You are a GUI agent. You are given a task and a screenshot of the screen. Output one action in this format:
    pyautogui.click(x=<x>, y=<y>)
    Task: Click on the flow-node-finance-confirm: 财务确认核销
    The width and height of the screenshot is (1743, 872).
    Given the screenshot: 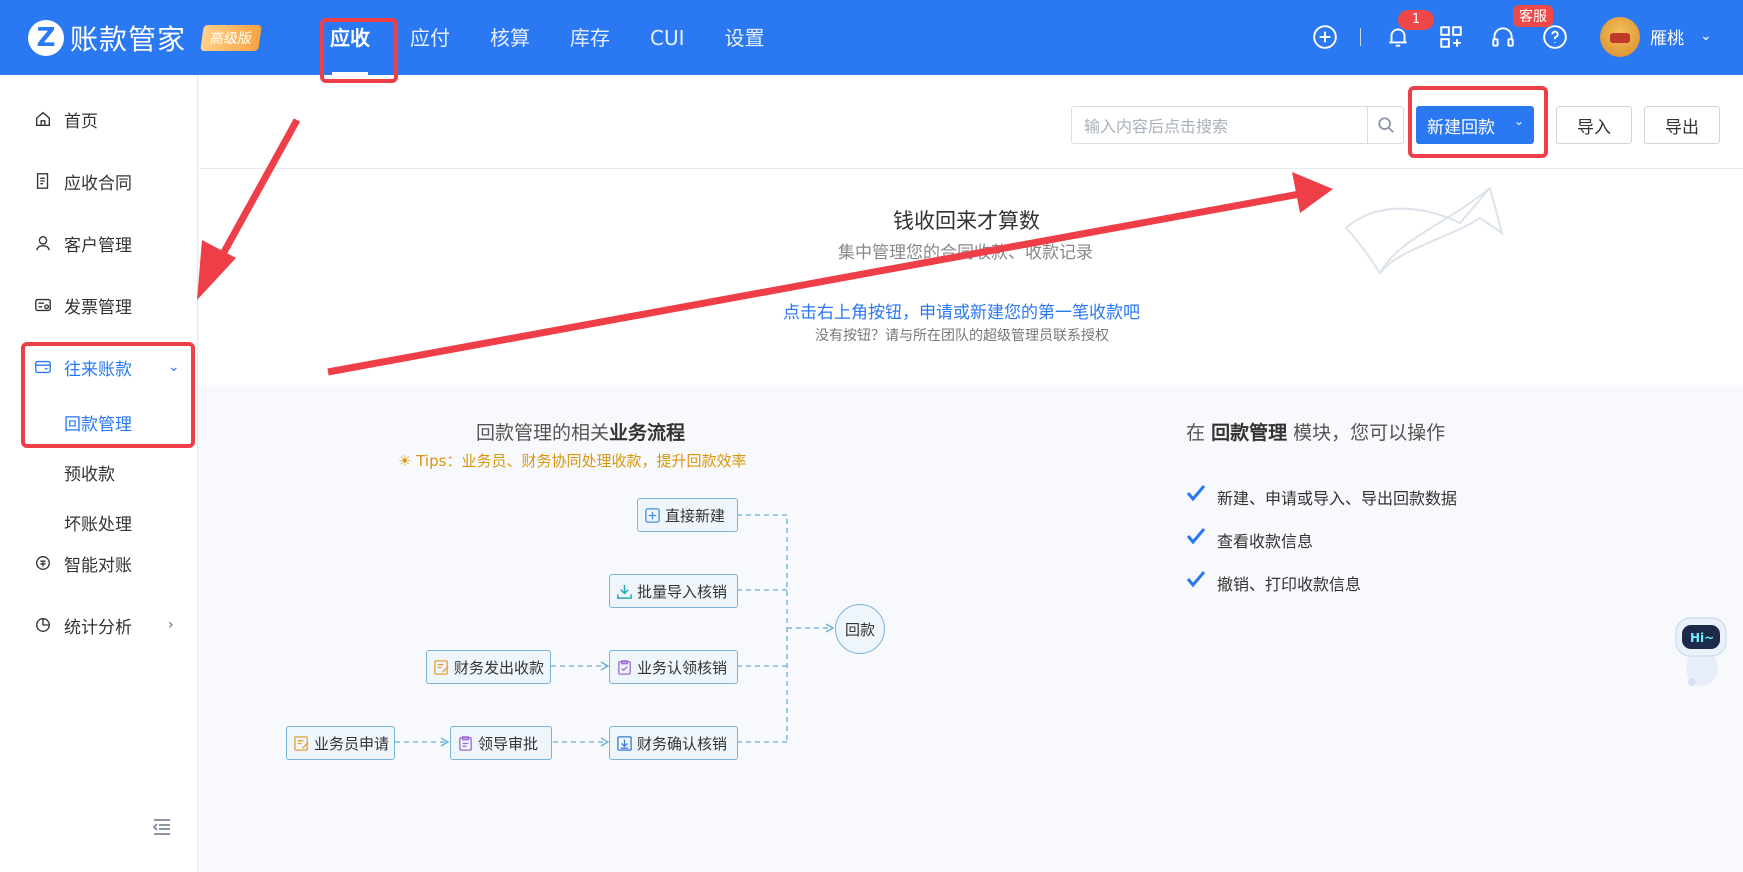 What is the action you would take?
    pyautogui.click(x=673, y=743)
    